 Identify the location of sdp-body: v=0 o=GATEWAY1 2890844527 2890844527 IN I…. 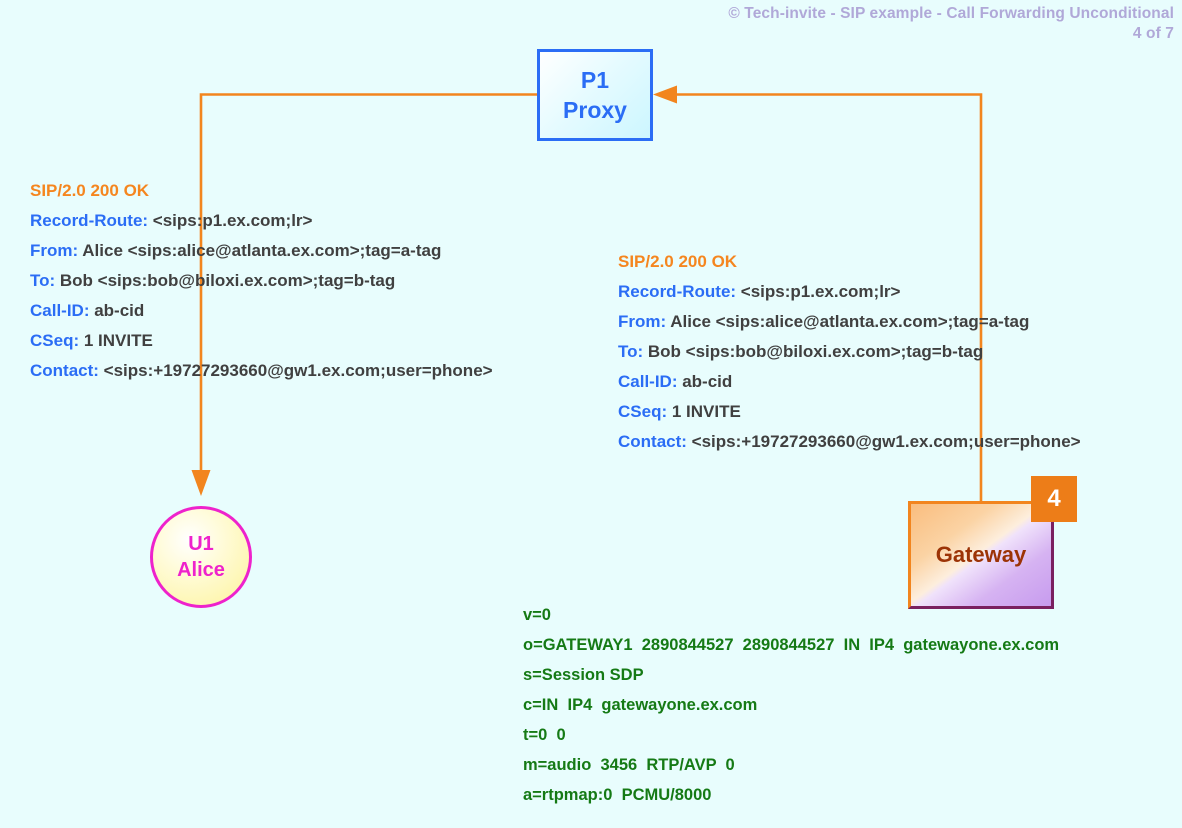
(791, 705).